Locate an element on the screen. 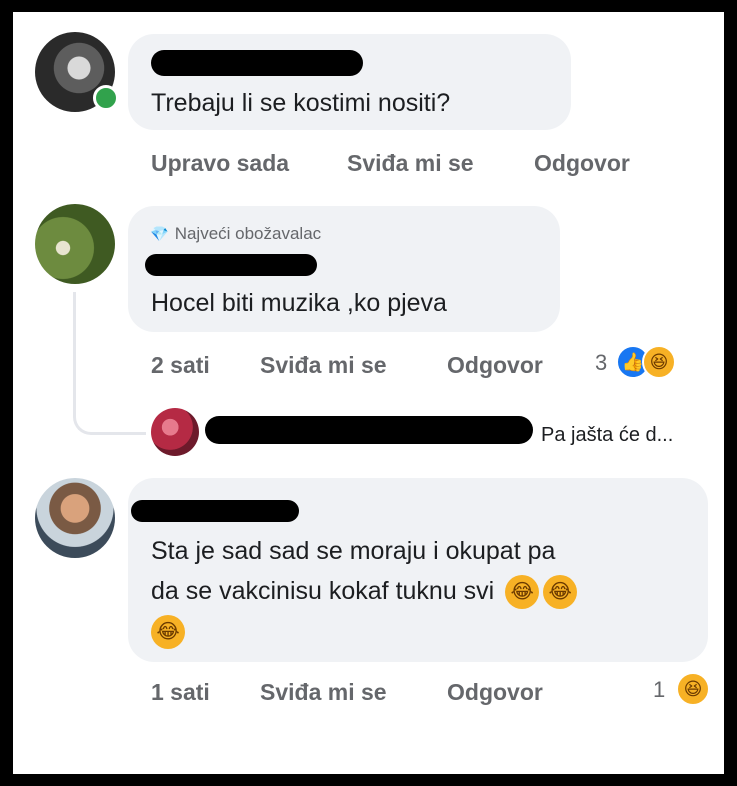 Image resolution: width=737 pixels, height=786 pixels. comment-time: 2 sati is located at coordinates (180, 365).